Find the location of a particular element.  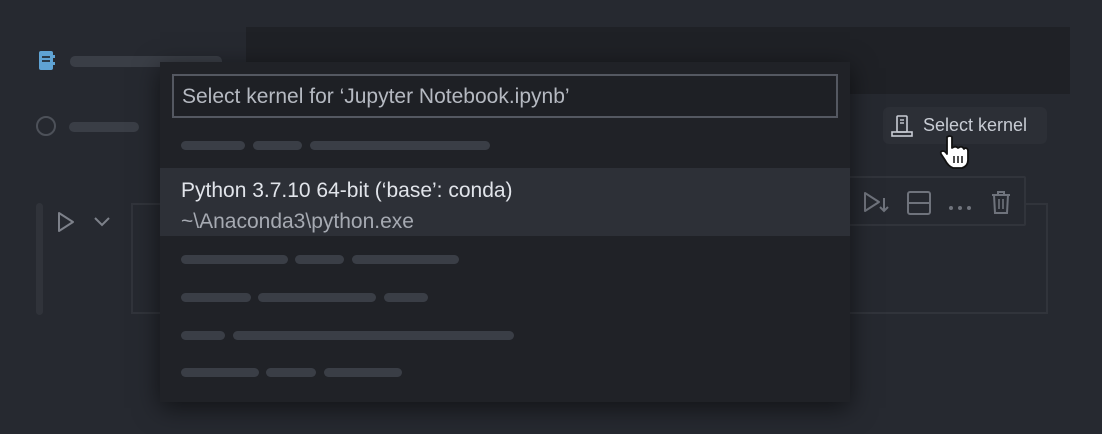

select-kernel-label: Select kernel is located at coordinates (975, 125).